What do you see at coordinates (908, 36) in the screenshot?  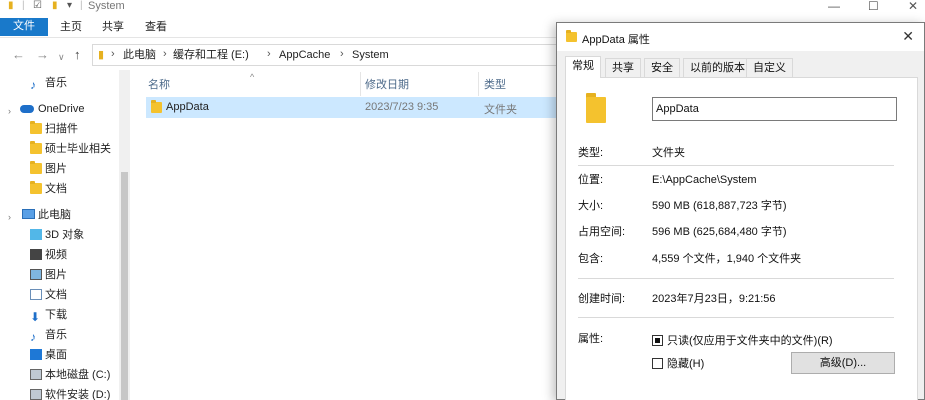 I see `dialog-close-button: ✕` at bounding box center [908, 36].